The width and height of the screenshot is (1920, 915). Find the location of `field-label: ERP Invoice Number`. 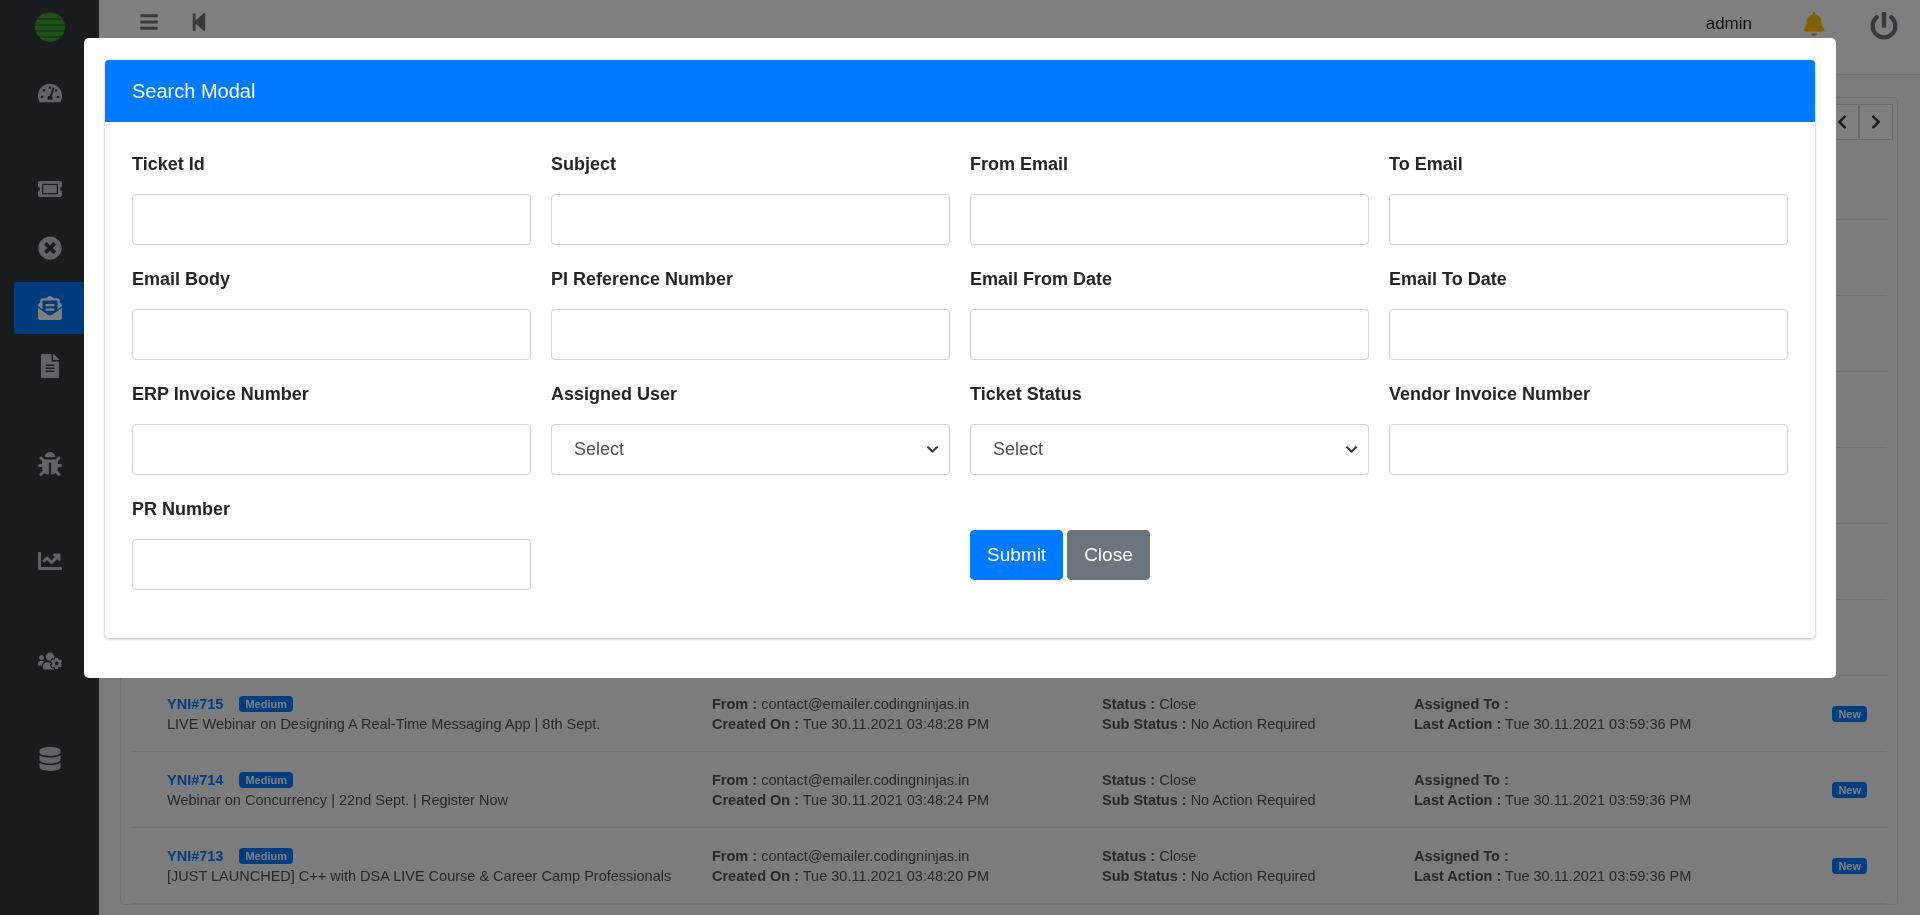

field-label: ERP Invoice Number is located at coordinates (221, 394).